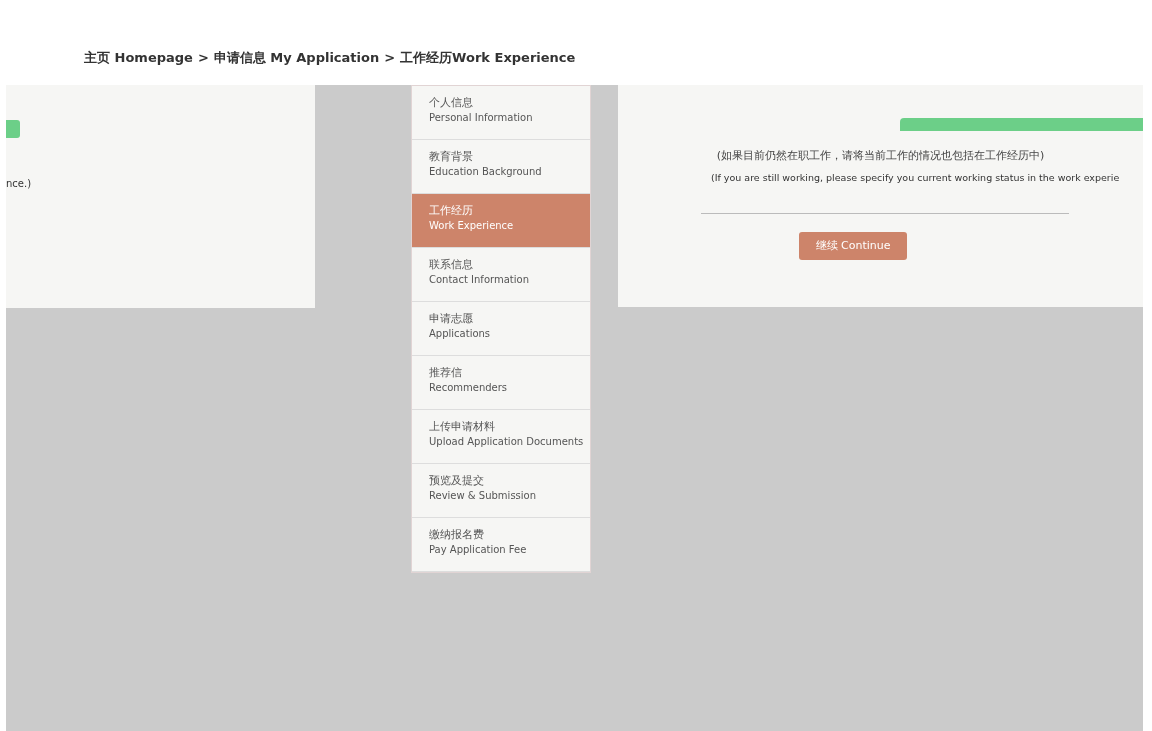 Image resolution: width=1152 pixels, height=731 pixels. What do you see at coordinates (915, 177) in the screenshot?
I see `note-text: (If you are still working, please specify you current working status in the work experie` at bounding box center [915, 177].